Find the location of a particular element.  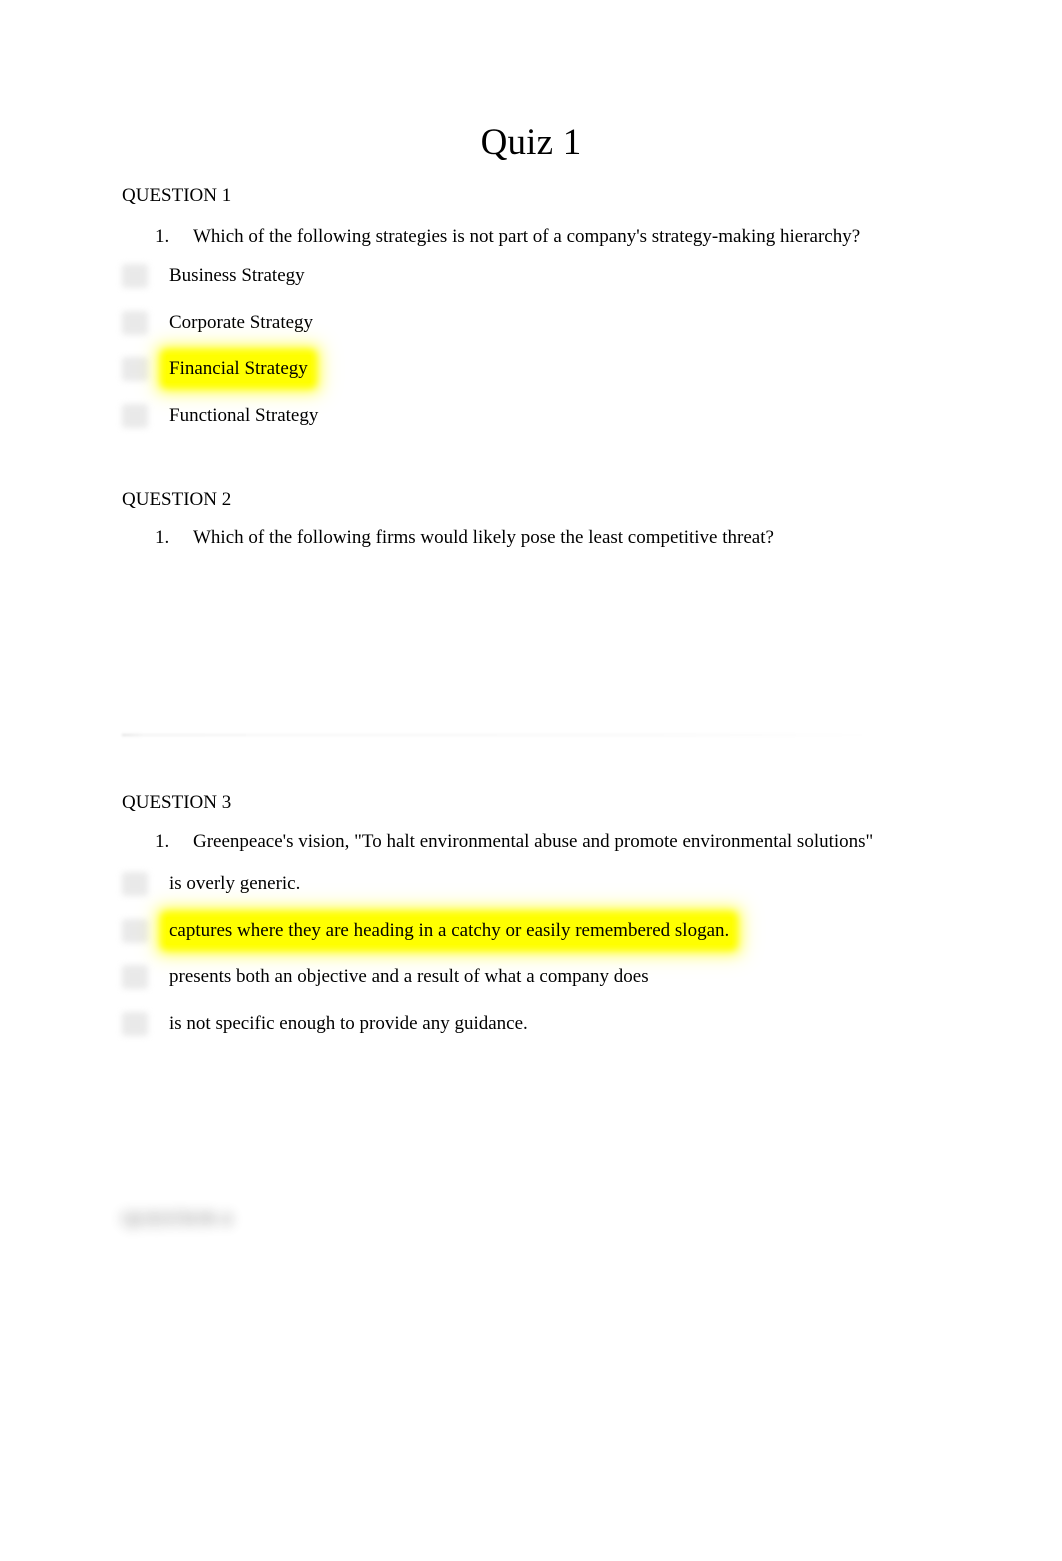

question-heading-1: QUESTION 1 is located at coordinates (177, 195).